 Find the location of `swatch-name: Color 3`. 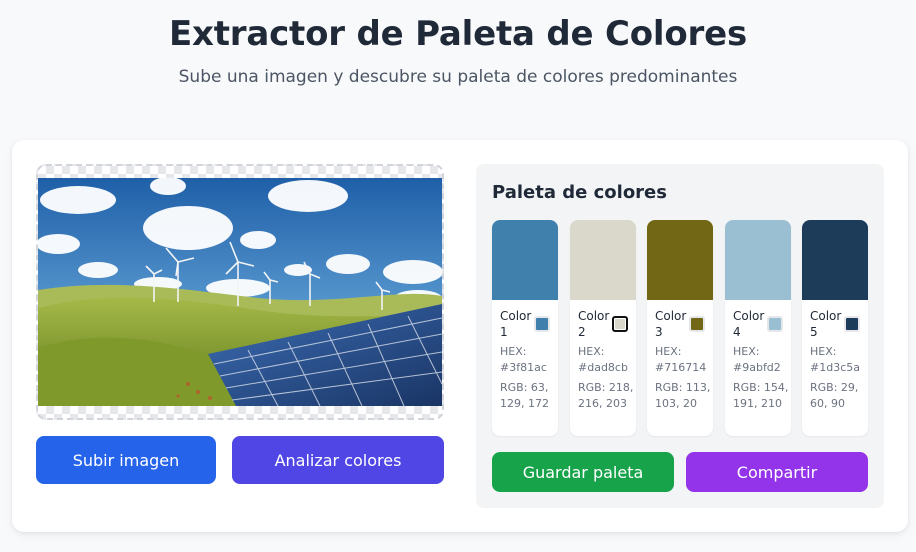

swatch-name: Color 3 is located at coordinates (671, 324).